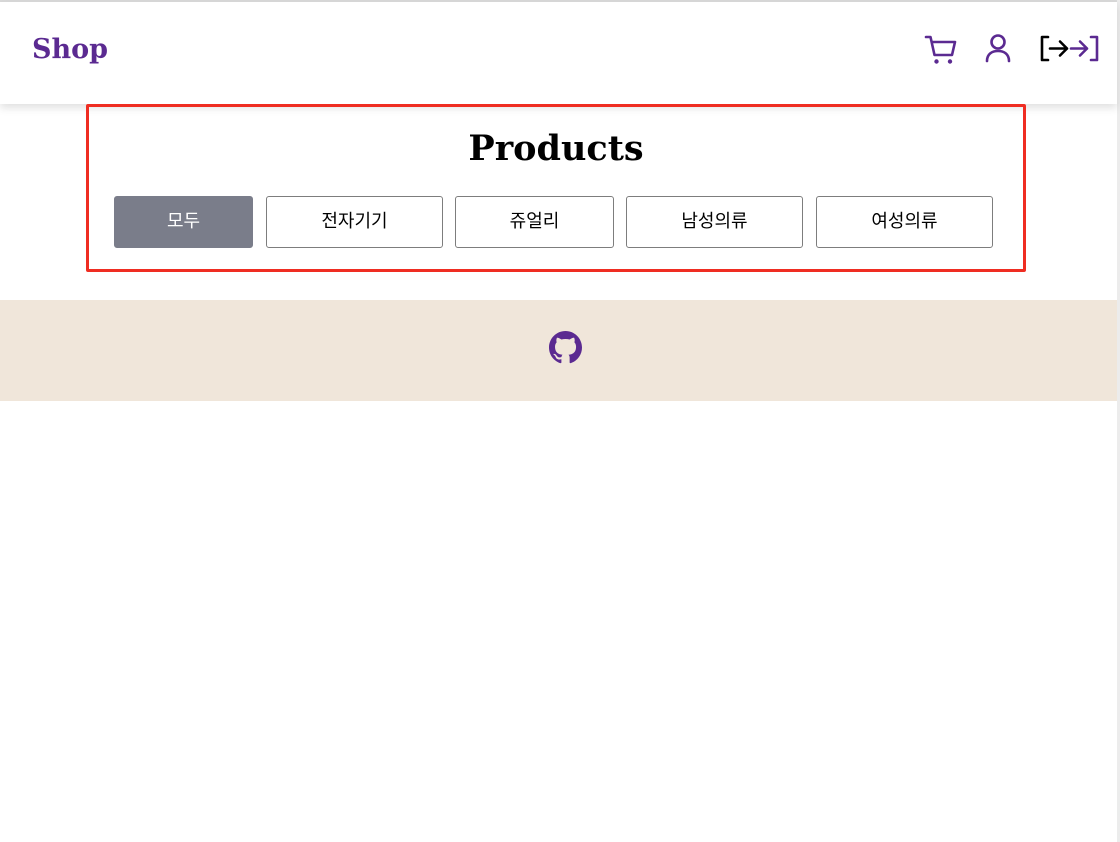 The height and width of the screenshot is (842, 1120). What do you see at coordinates (558, 53) in the screenshot?
I see `site-header: Shop` at bounding box center [558, 53].